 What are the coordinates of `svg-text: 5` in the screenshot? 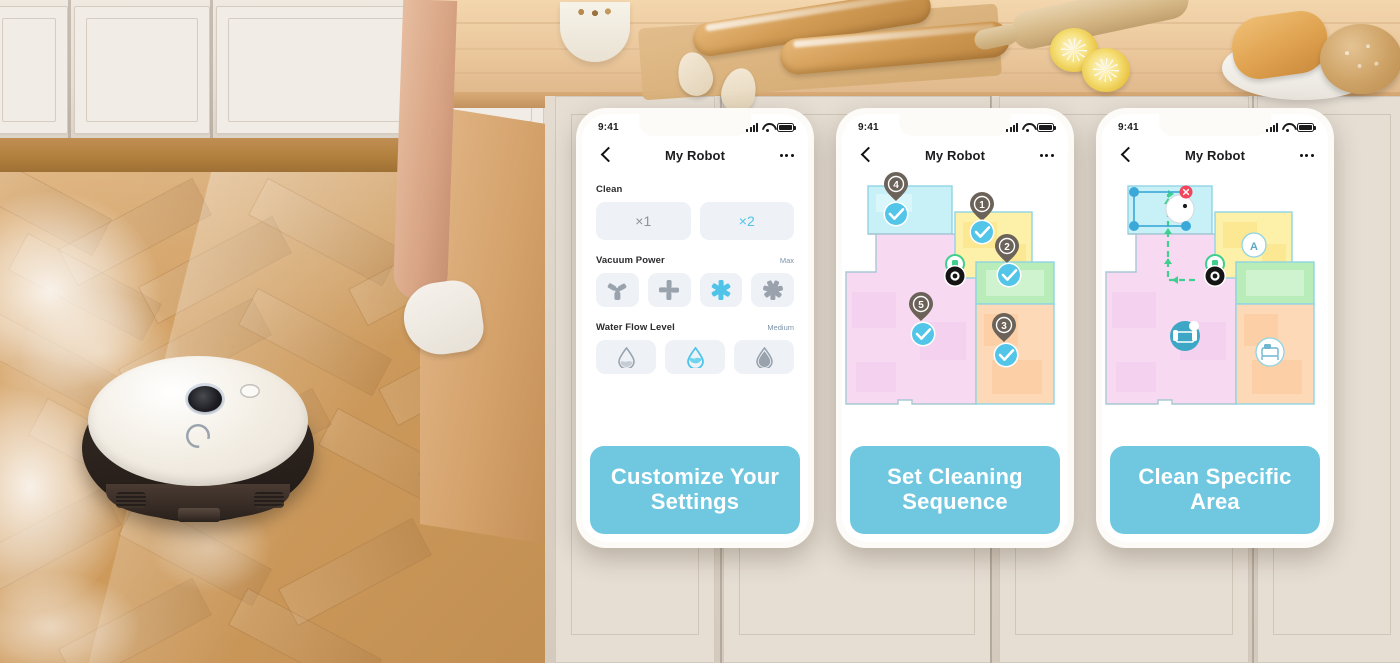 It's located at (921, 305).